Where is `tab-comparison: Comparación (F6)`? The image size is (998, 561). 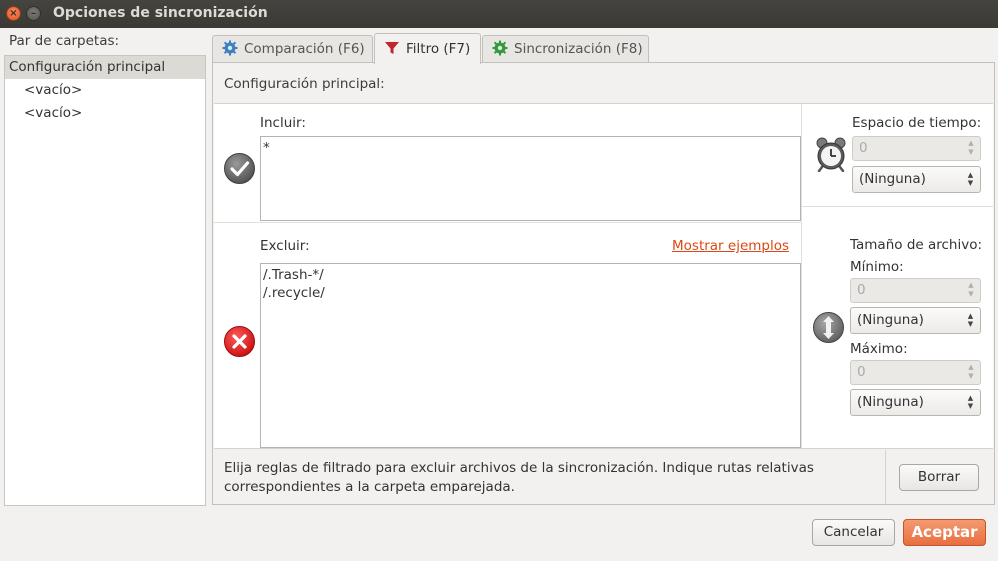
tab-comparison: Comparación (F6) is located at coordinates (292, 49).